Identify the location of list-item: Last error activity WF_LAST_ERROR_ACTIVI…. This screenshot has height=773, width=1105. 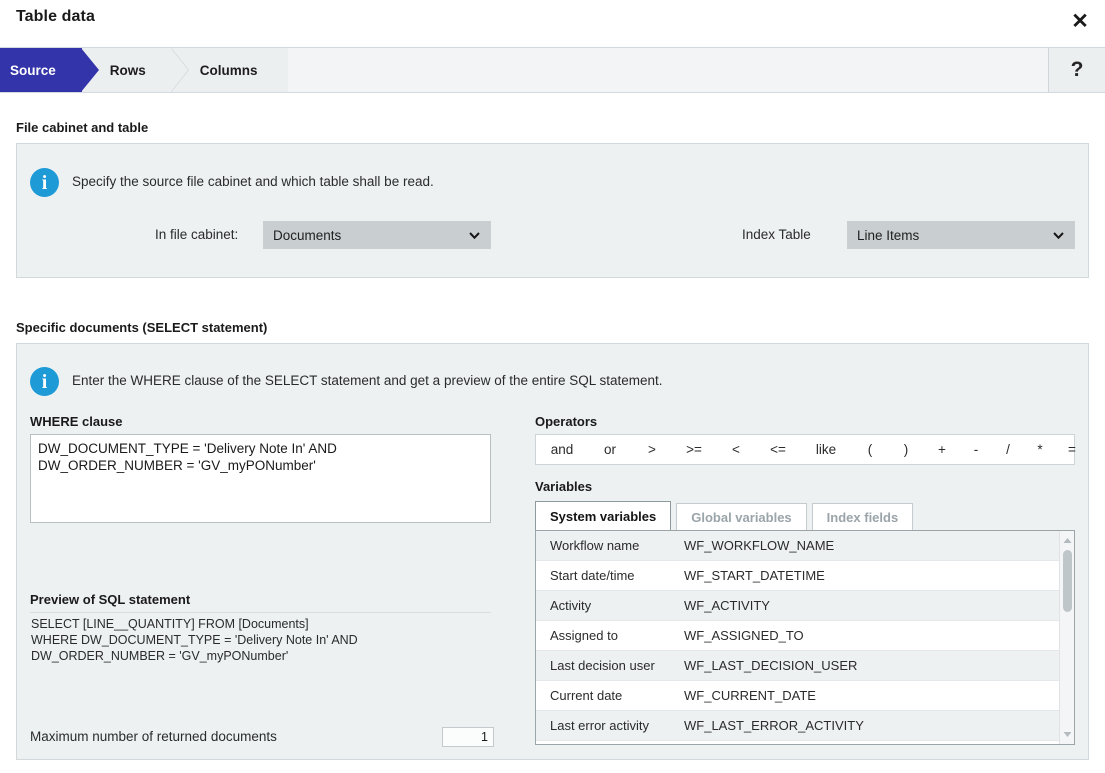
(805, 726).